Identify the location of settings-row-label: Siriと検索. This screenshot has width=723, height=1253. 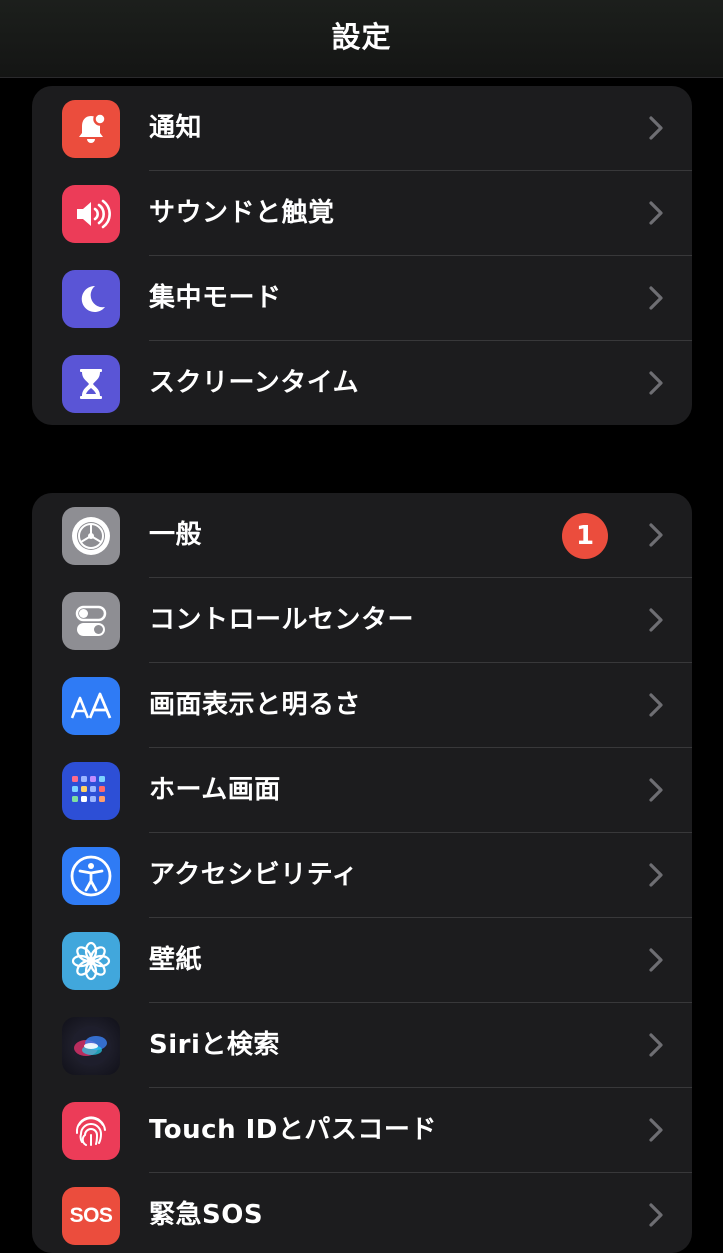
(214, 1045).